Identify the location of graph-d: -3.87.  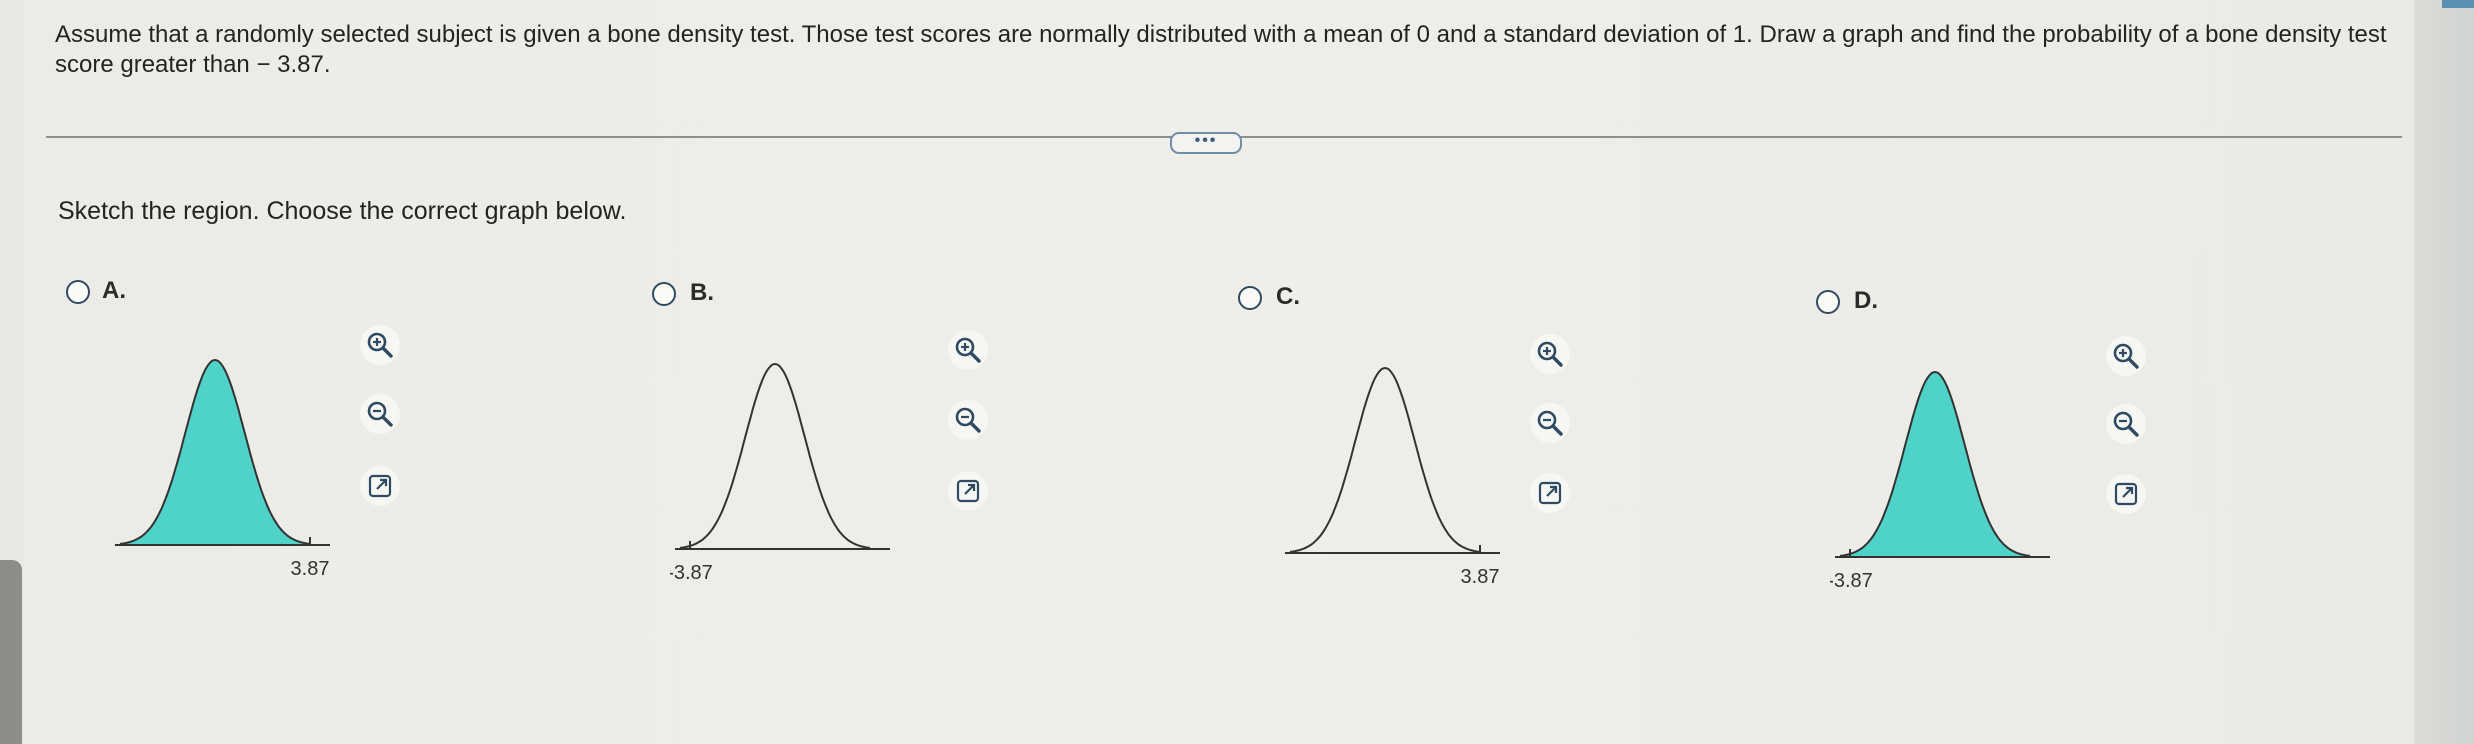
(1940, 481).